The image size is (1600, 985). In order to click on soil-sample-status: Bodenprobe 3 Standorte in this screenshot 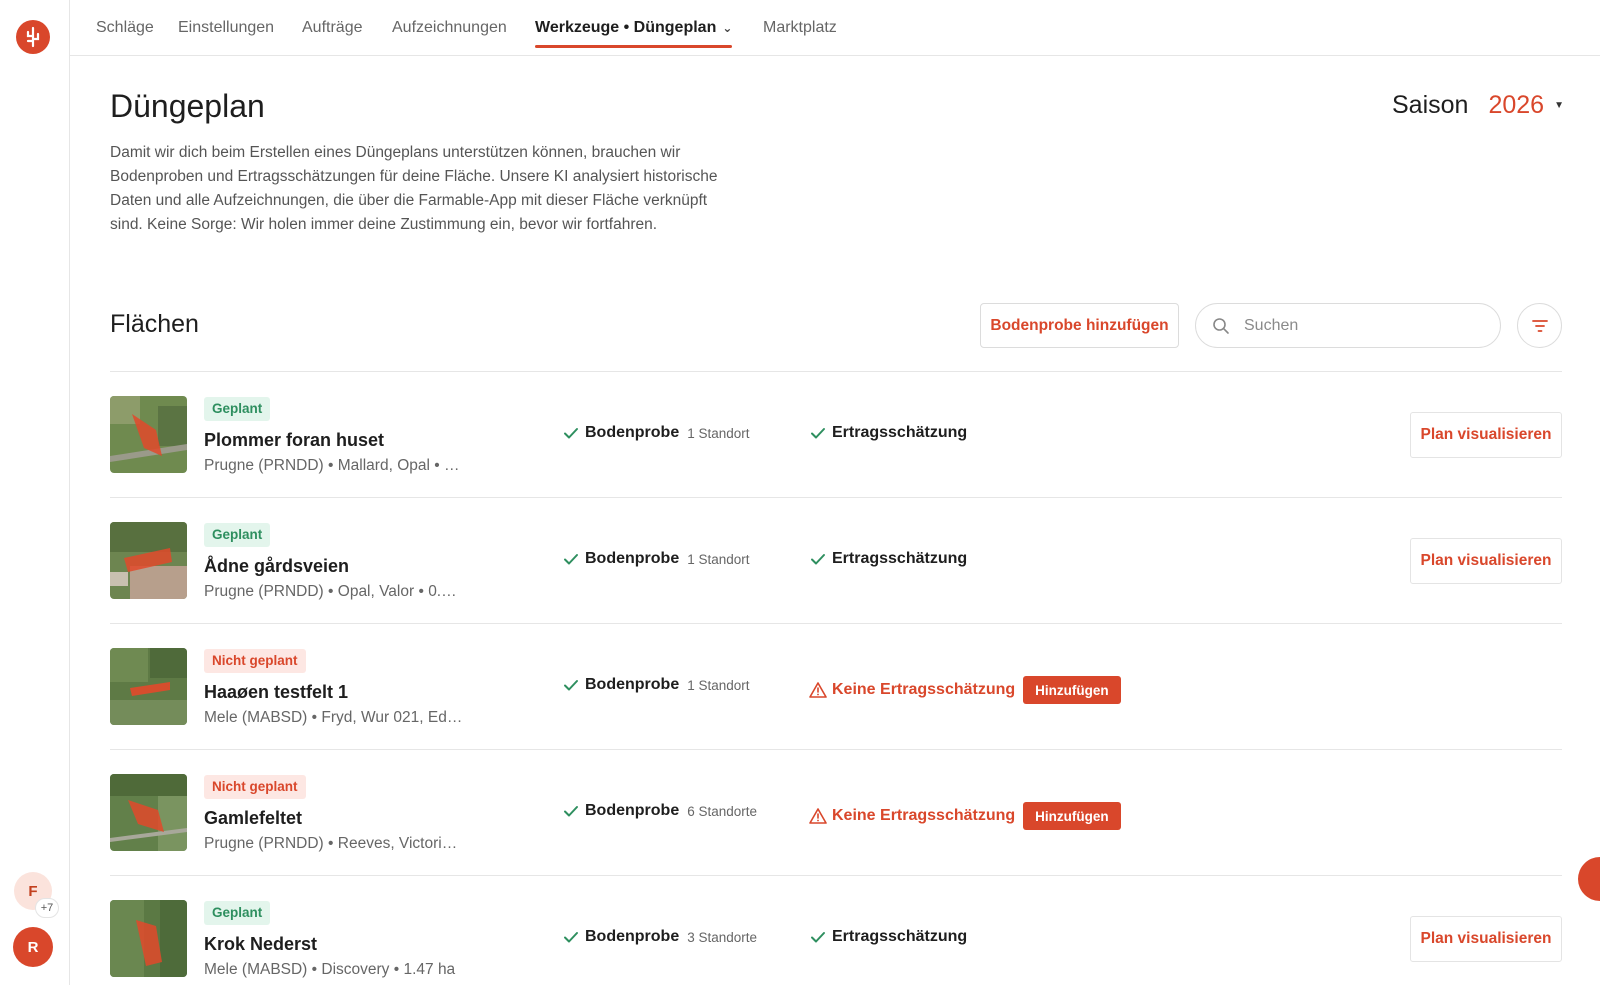, I will do `click(659, 937)`.